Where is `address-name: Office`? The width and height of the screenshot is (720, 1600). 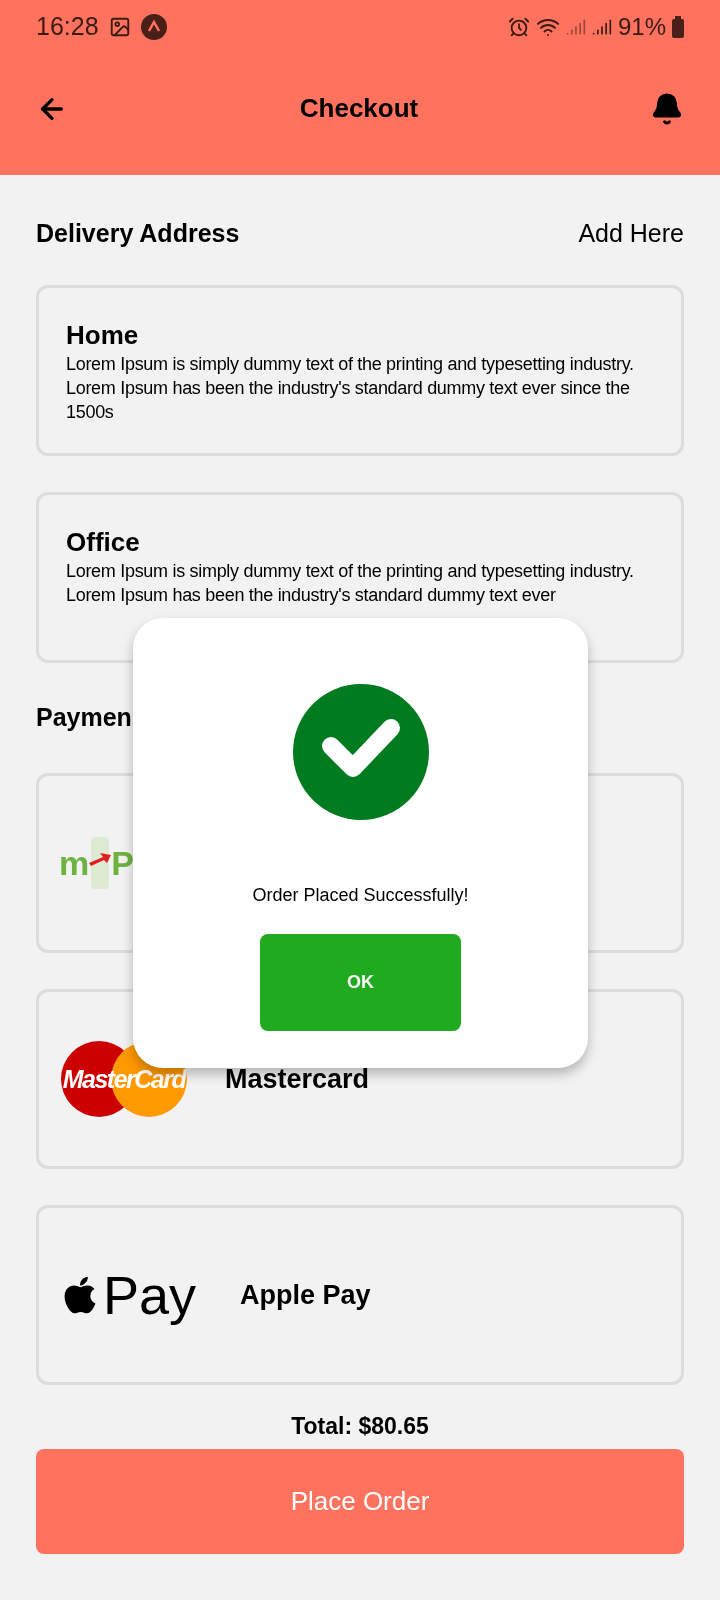 address-name: Office is located at coordinates (103, 542).